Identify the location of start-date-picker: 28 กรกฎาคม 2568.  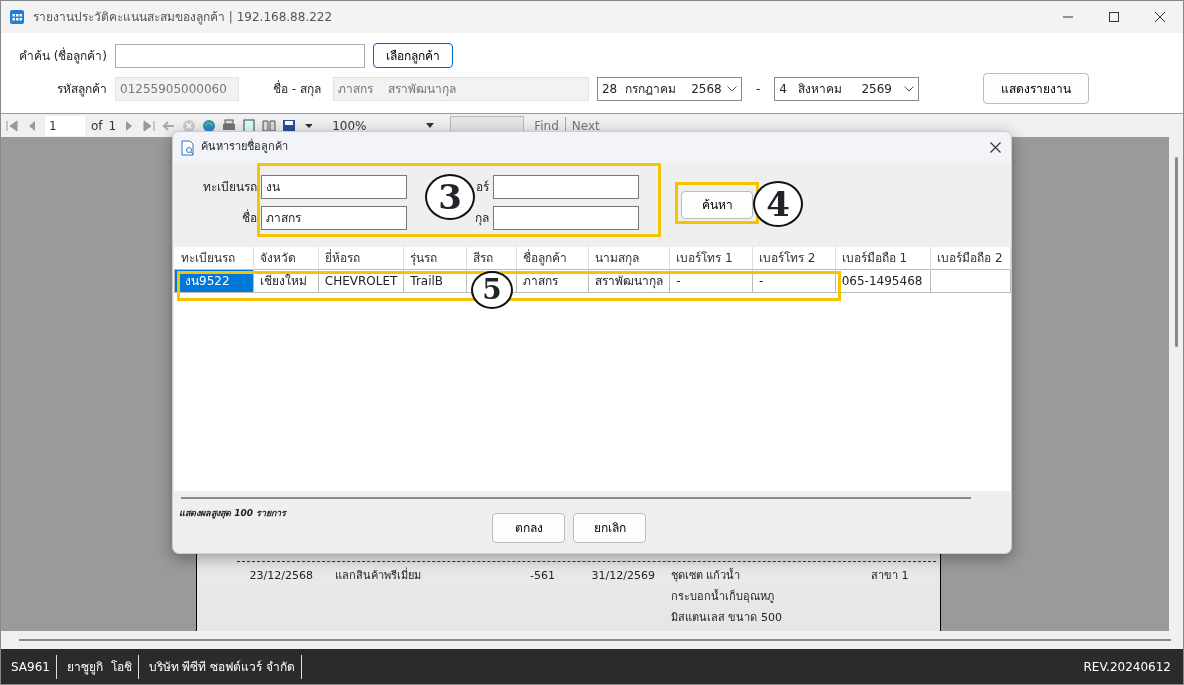
(669, 88).